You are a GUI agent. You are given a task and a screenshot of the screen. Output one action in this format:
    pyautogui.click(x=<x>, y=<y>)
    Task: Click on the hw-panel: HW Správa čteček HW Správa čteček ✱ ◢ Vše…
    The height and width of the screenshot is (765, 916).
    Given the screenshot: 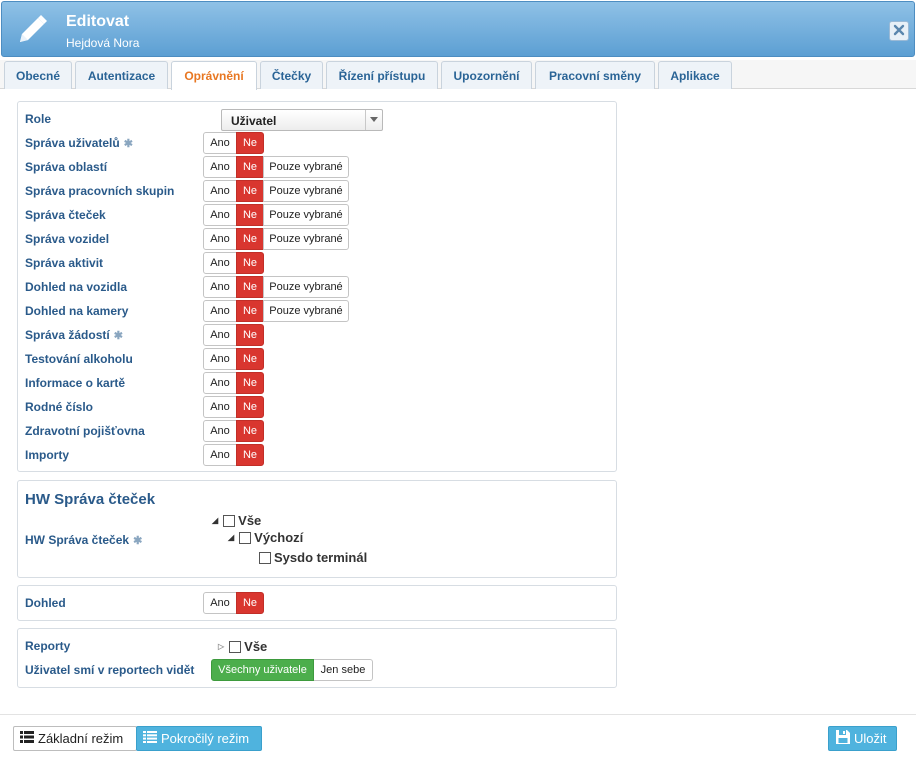 What is the action you would take?
    pyautogui.click(x=317, y=529)
    